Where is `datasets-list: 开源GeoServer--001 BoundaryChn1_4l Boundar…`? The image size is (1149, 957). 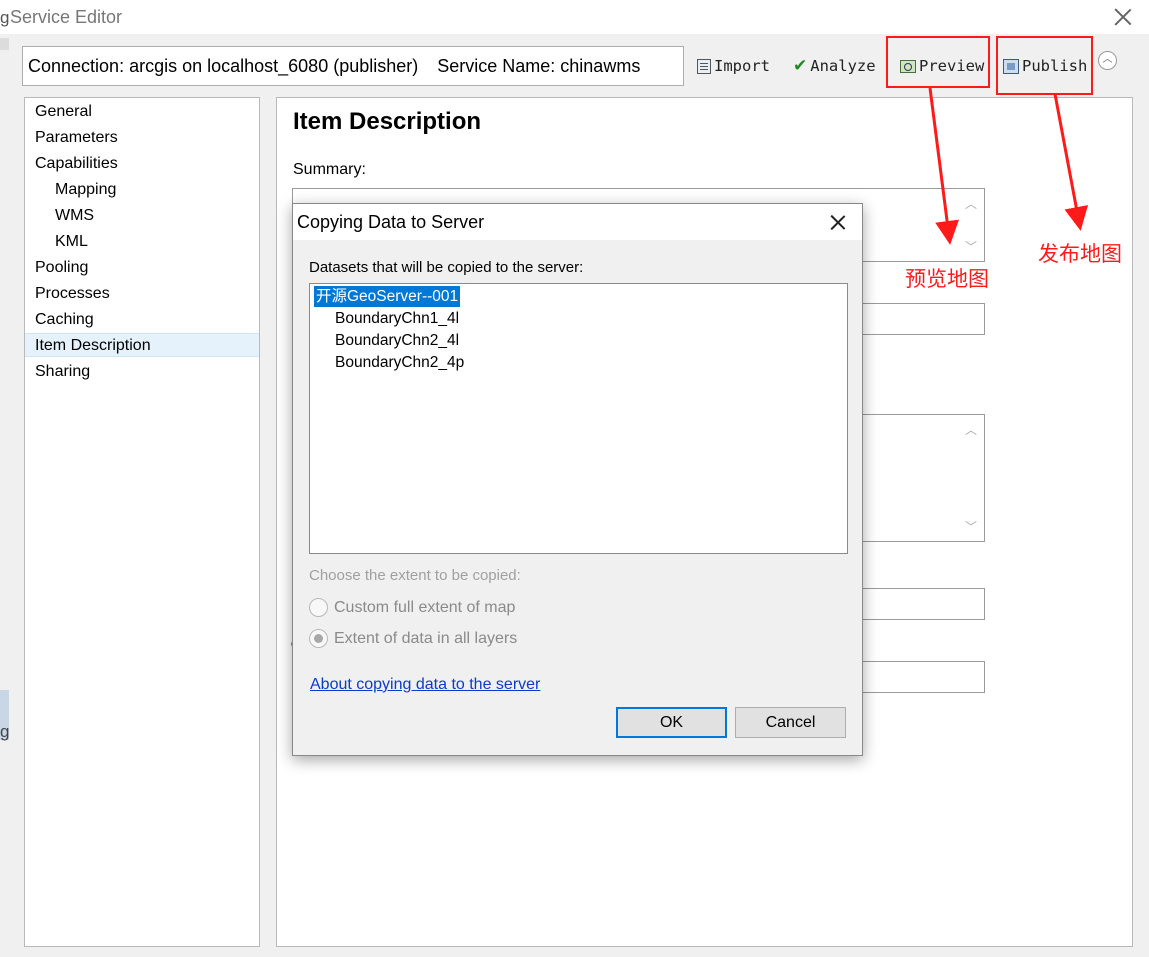
datasets-list: 开源GeoServer--001 BoundaryChn1_4l Boundar… is located at coordinates (578, 418).